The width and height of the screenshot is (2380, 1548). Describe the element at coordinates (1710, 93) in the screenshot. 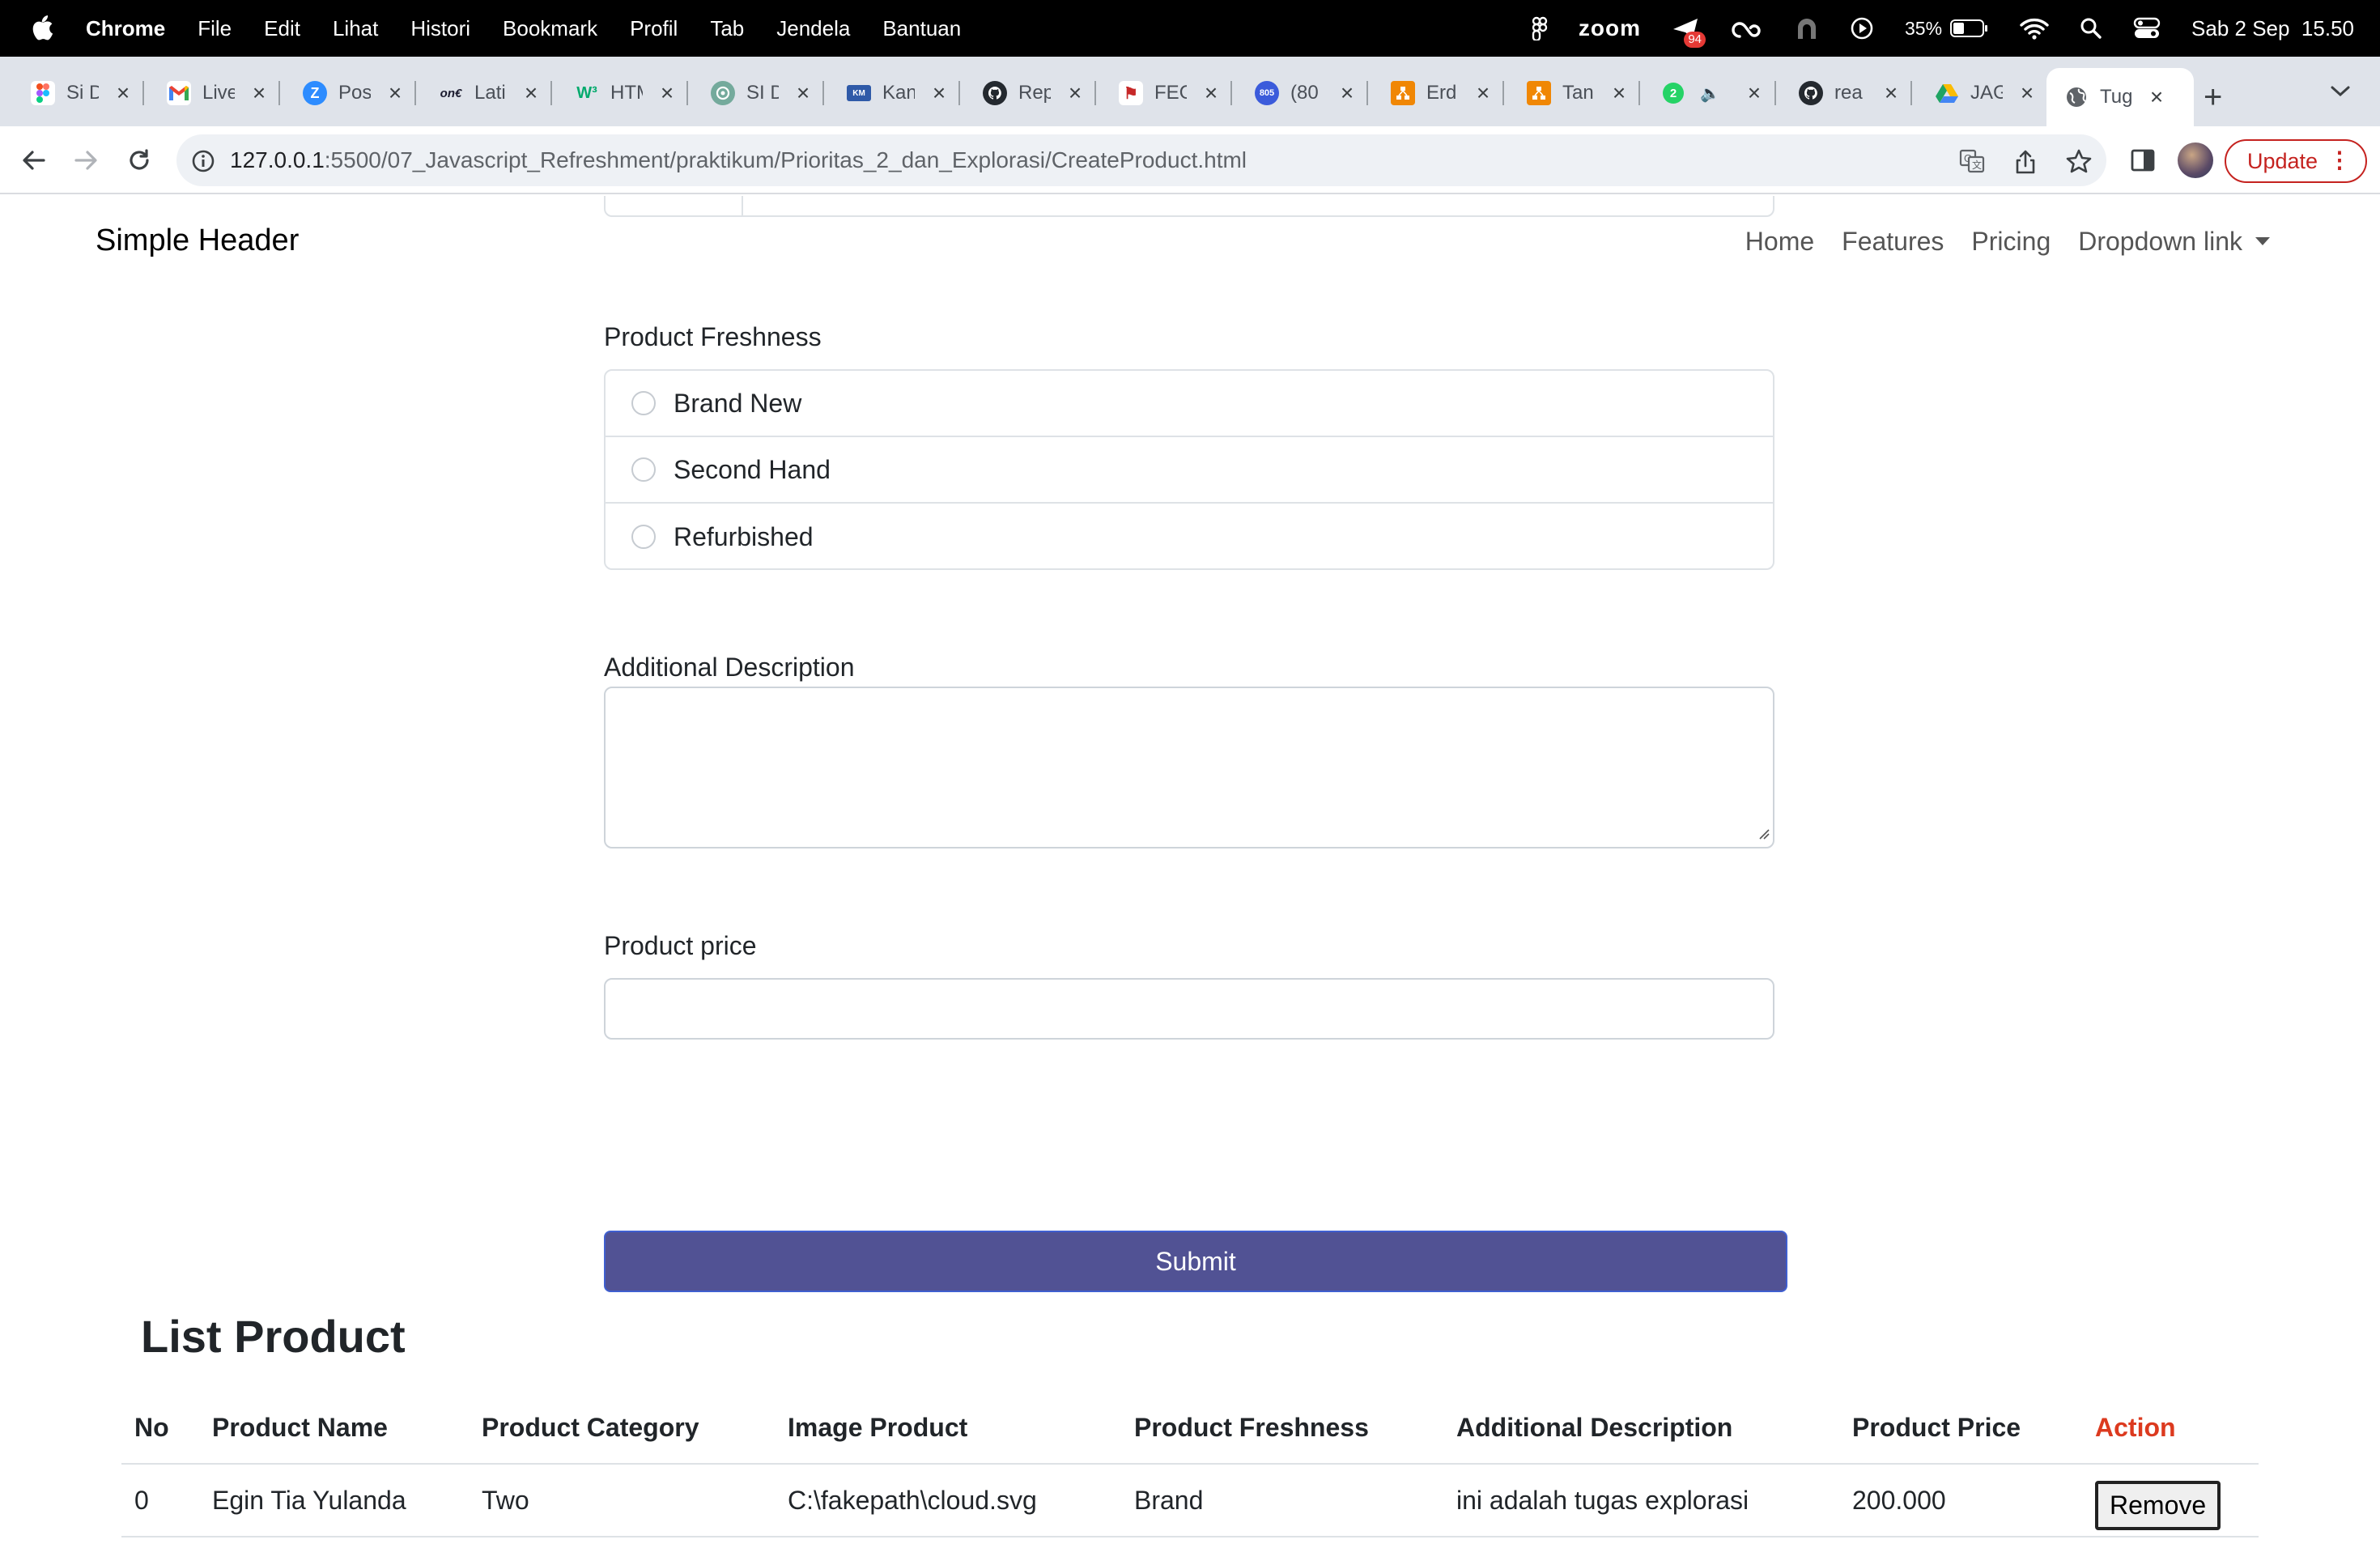

I see `audio-playing-icon: 🔈` at that location.